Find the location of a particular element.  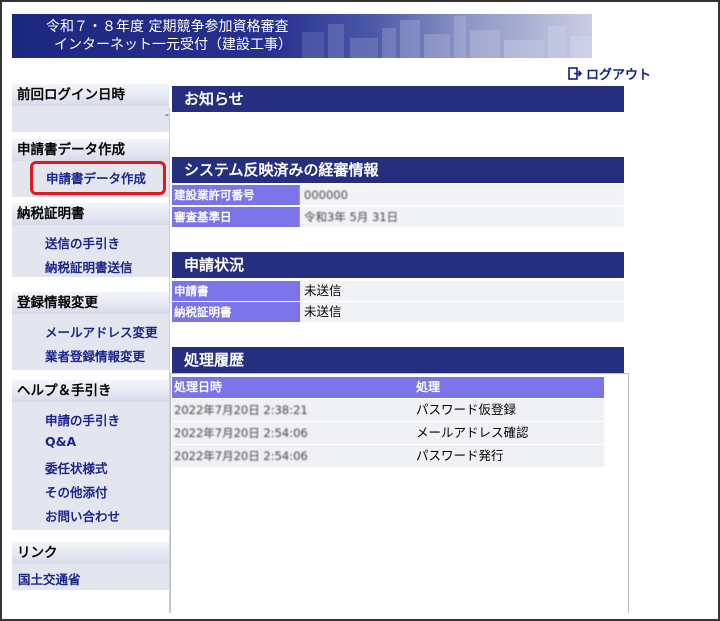

history-datetime: 2022年7月20日 2:38:21 is located at coordinates (241, 410).